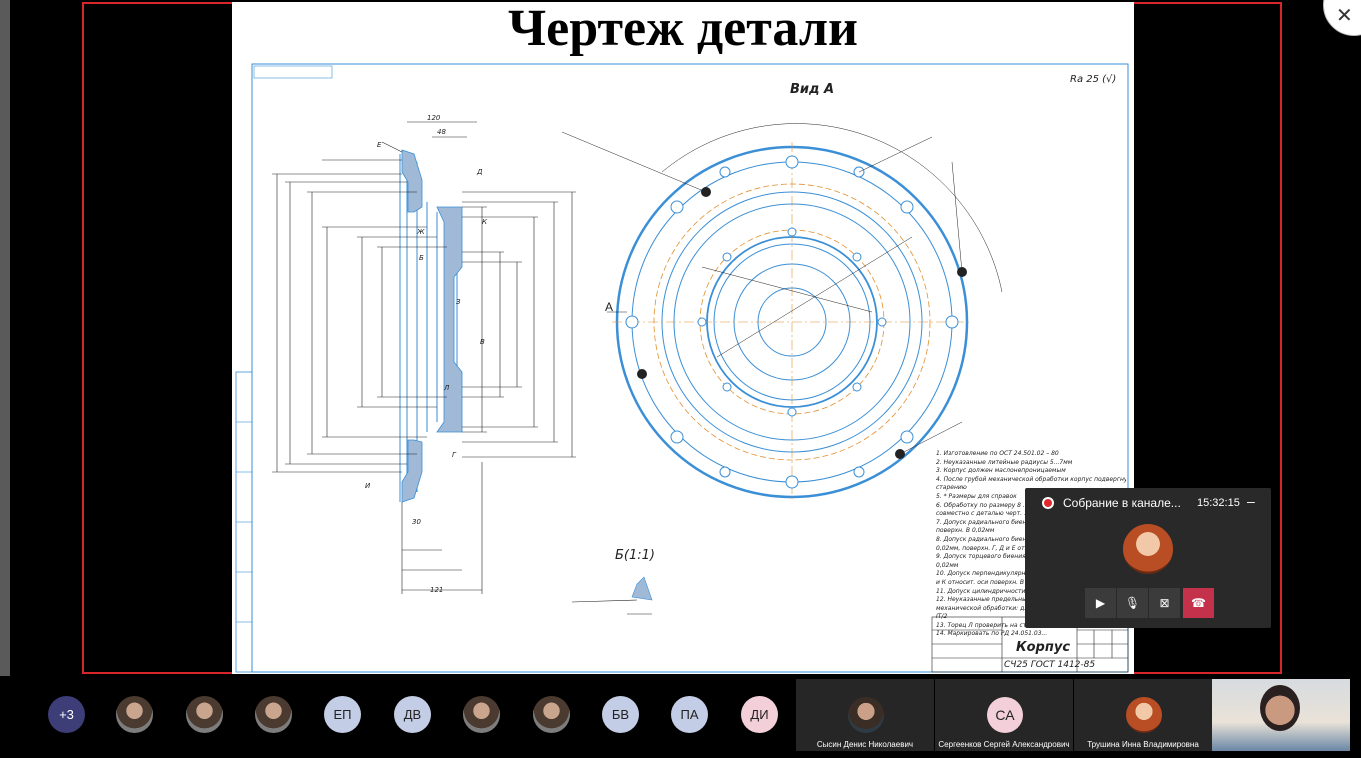 The height and width of the screenshot is (758, 1361). I want to click on corner-close-button: ✕, so click(1342, 18).